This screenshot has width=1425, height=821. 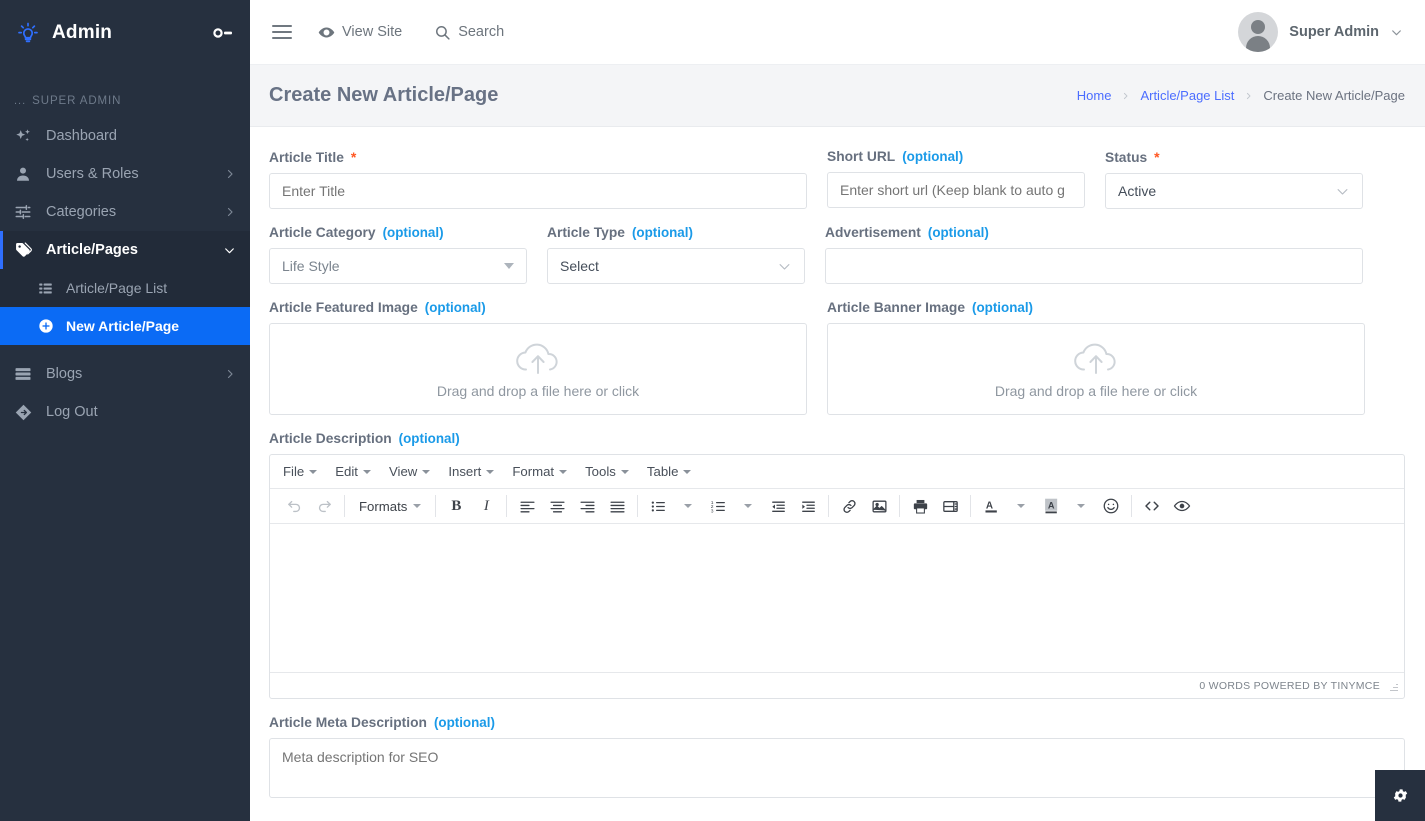 I want to click on editor-menu-format: Format, so click(x=539, y=471).